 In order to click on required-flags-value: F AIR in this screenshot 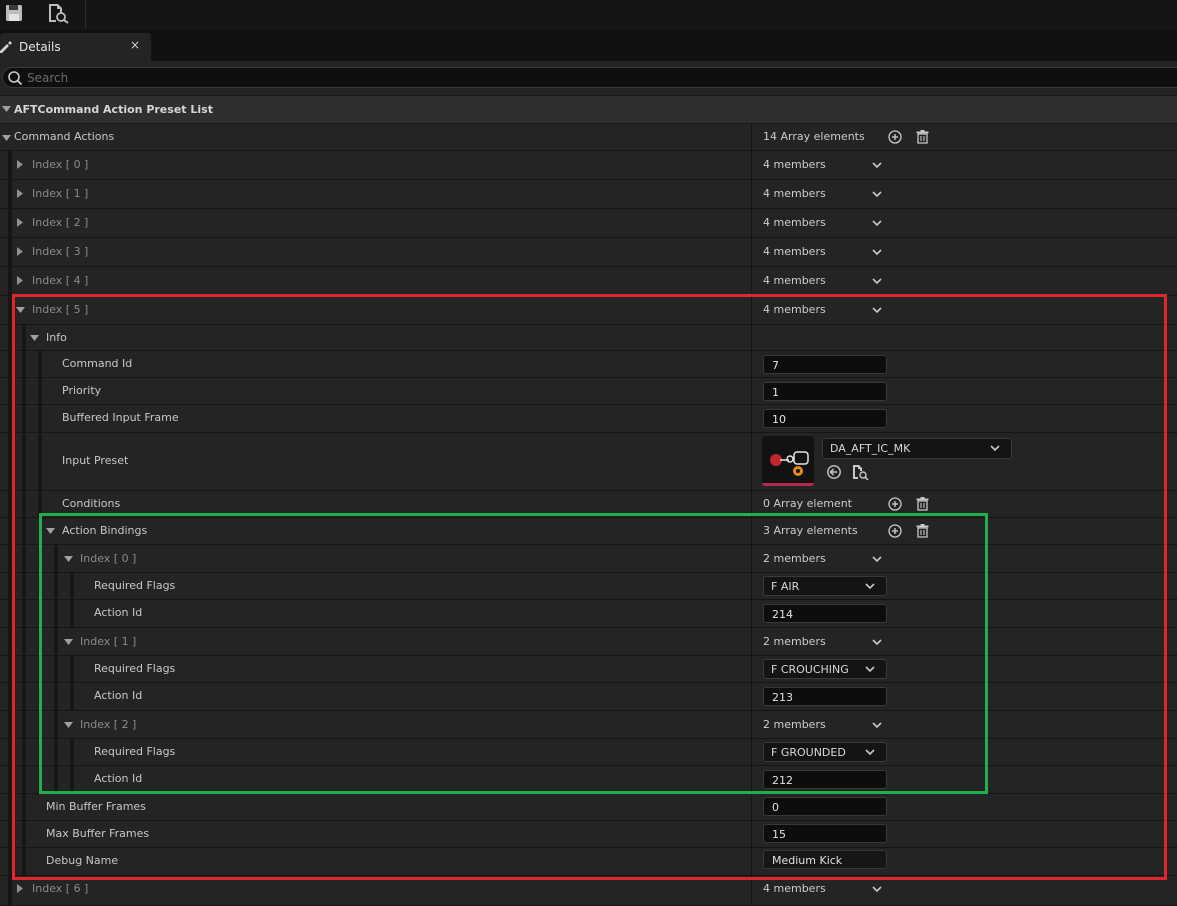, I will do `click(785, 586)`.